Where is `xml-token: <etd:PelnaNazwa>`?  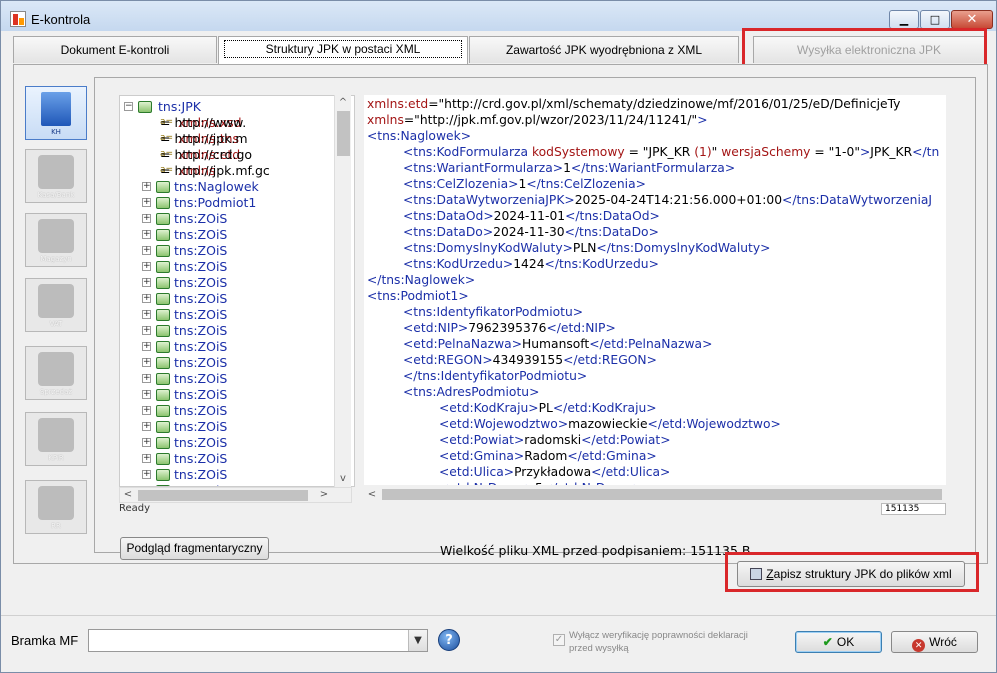
xml-token: <etd:PelnaNazwa> is located at coordinates (463, 344).